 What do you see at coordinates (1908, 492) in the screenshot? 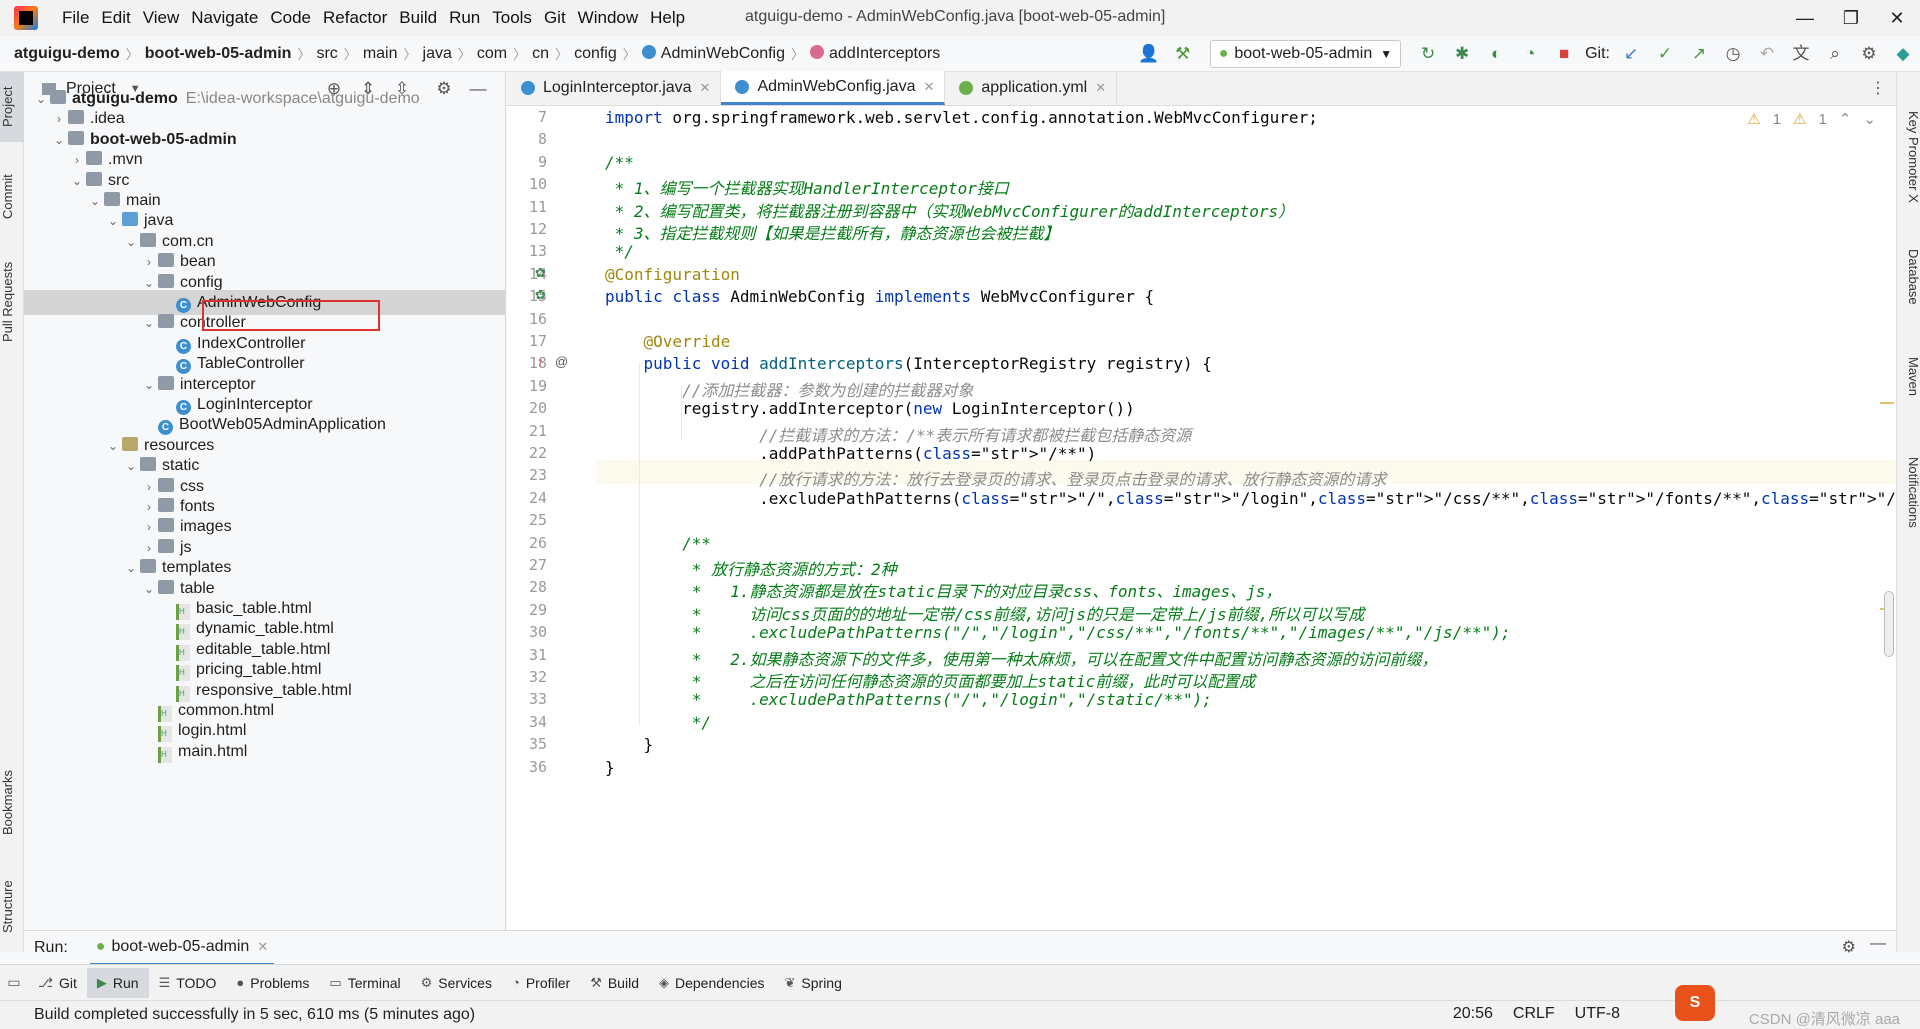
I see `stripe-tab-notifications: Notifications` at bounding box center [1908, 492].